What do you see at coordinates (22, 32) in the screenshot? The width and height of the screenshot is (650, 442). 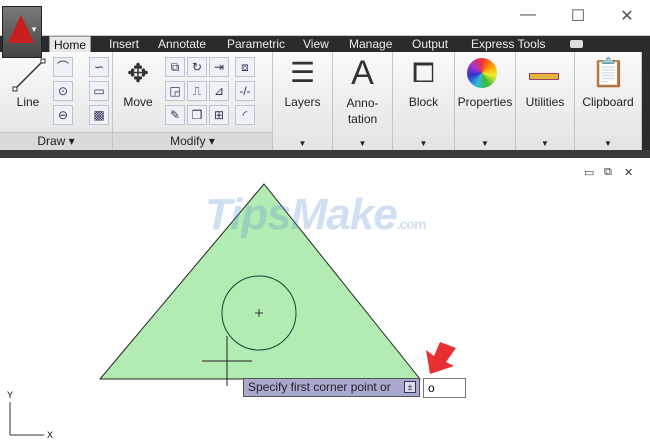 I see `application-menu-button: ▼` at bounding box center [22, 32].